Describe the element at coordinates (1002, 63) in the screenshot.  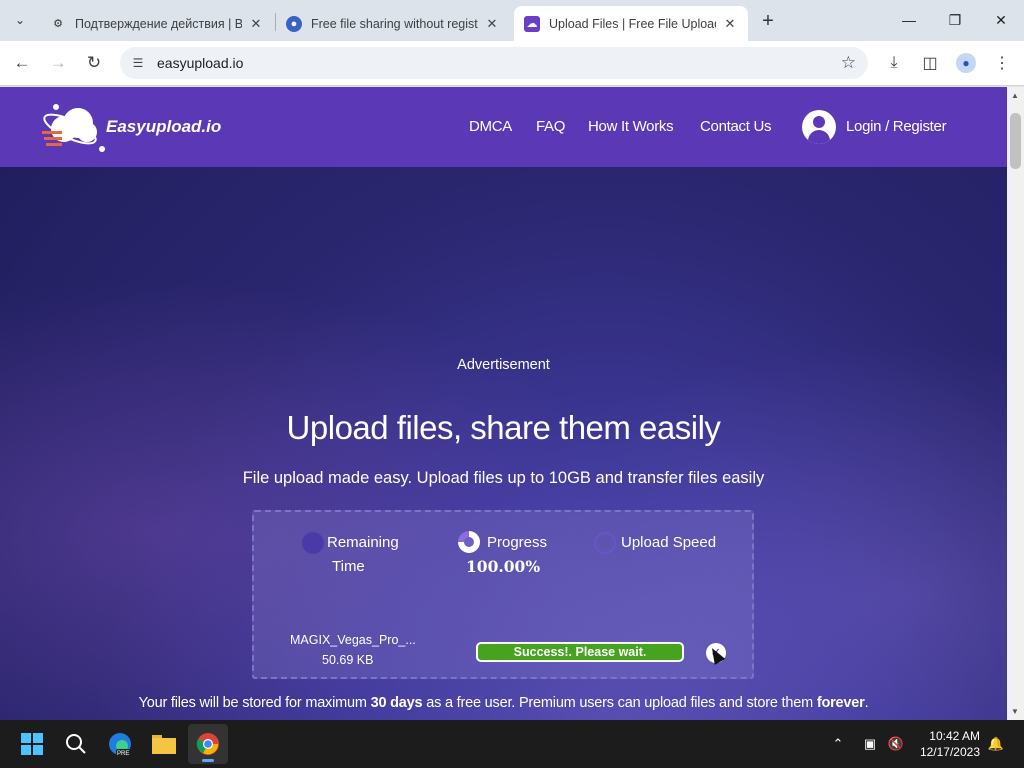
I see `menu-kebab-icon: ⋮` at that location.